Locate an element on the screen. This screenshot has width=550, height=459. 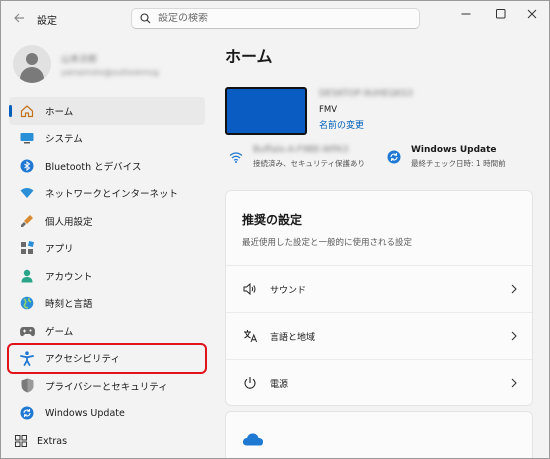
sidebar-item-accessibility: アクセシビリティ is located at coordinates (107, 358).